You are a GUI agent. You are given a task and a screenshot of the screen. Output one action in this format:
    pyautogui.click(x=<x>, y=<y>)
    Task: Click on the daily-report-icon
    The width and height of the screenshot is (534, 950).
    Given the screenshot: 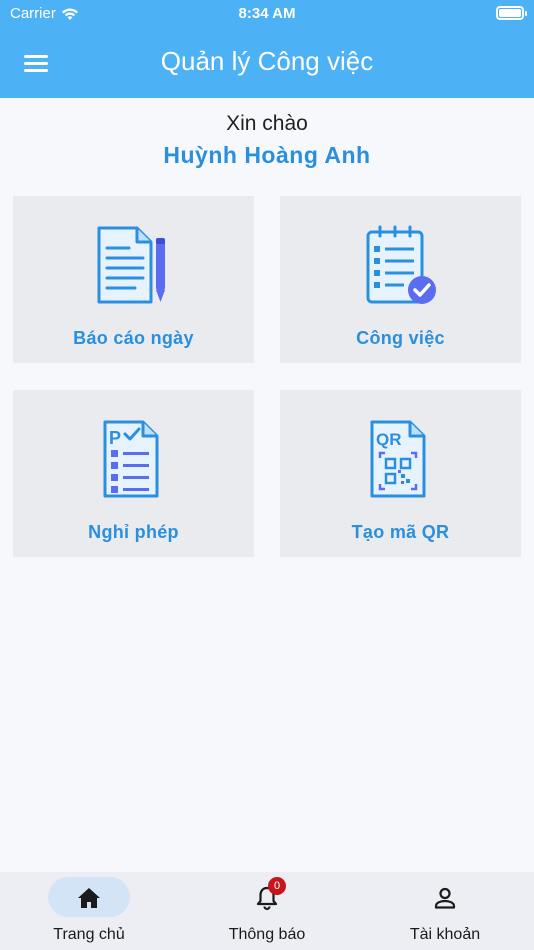 What is the action you would take?
    pyautogui.click(x=131, y=265)
    